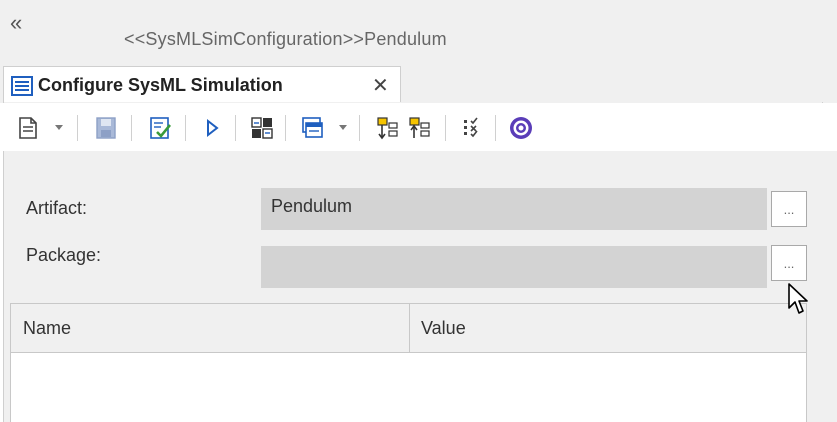 The image size is (837, 422). Describe the element at coordinates (59, 127) in the screenshot. I see `new-document-dropdown-arrow` at that location.